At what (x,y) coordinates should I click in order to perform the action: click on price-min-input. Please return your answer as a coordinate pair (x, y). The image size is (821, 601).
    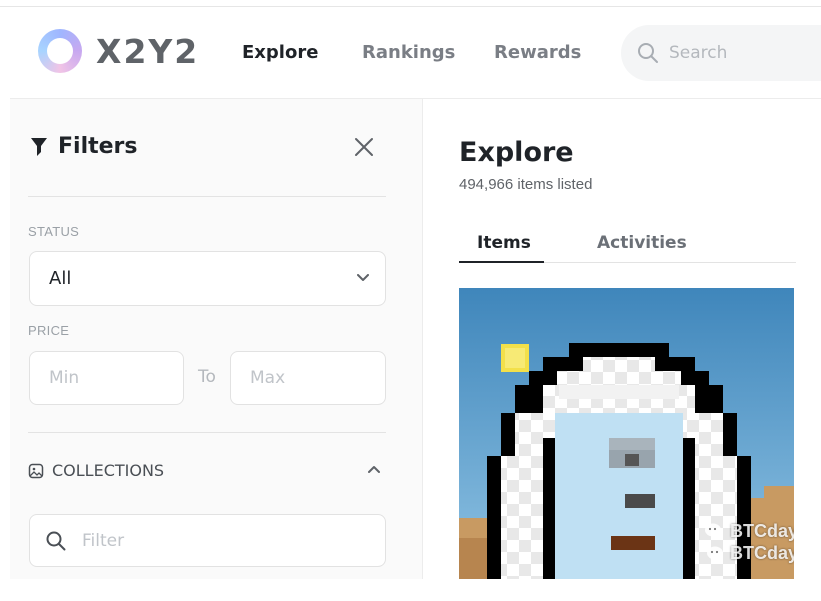
    Looking at the image, I should click on (106, 378).